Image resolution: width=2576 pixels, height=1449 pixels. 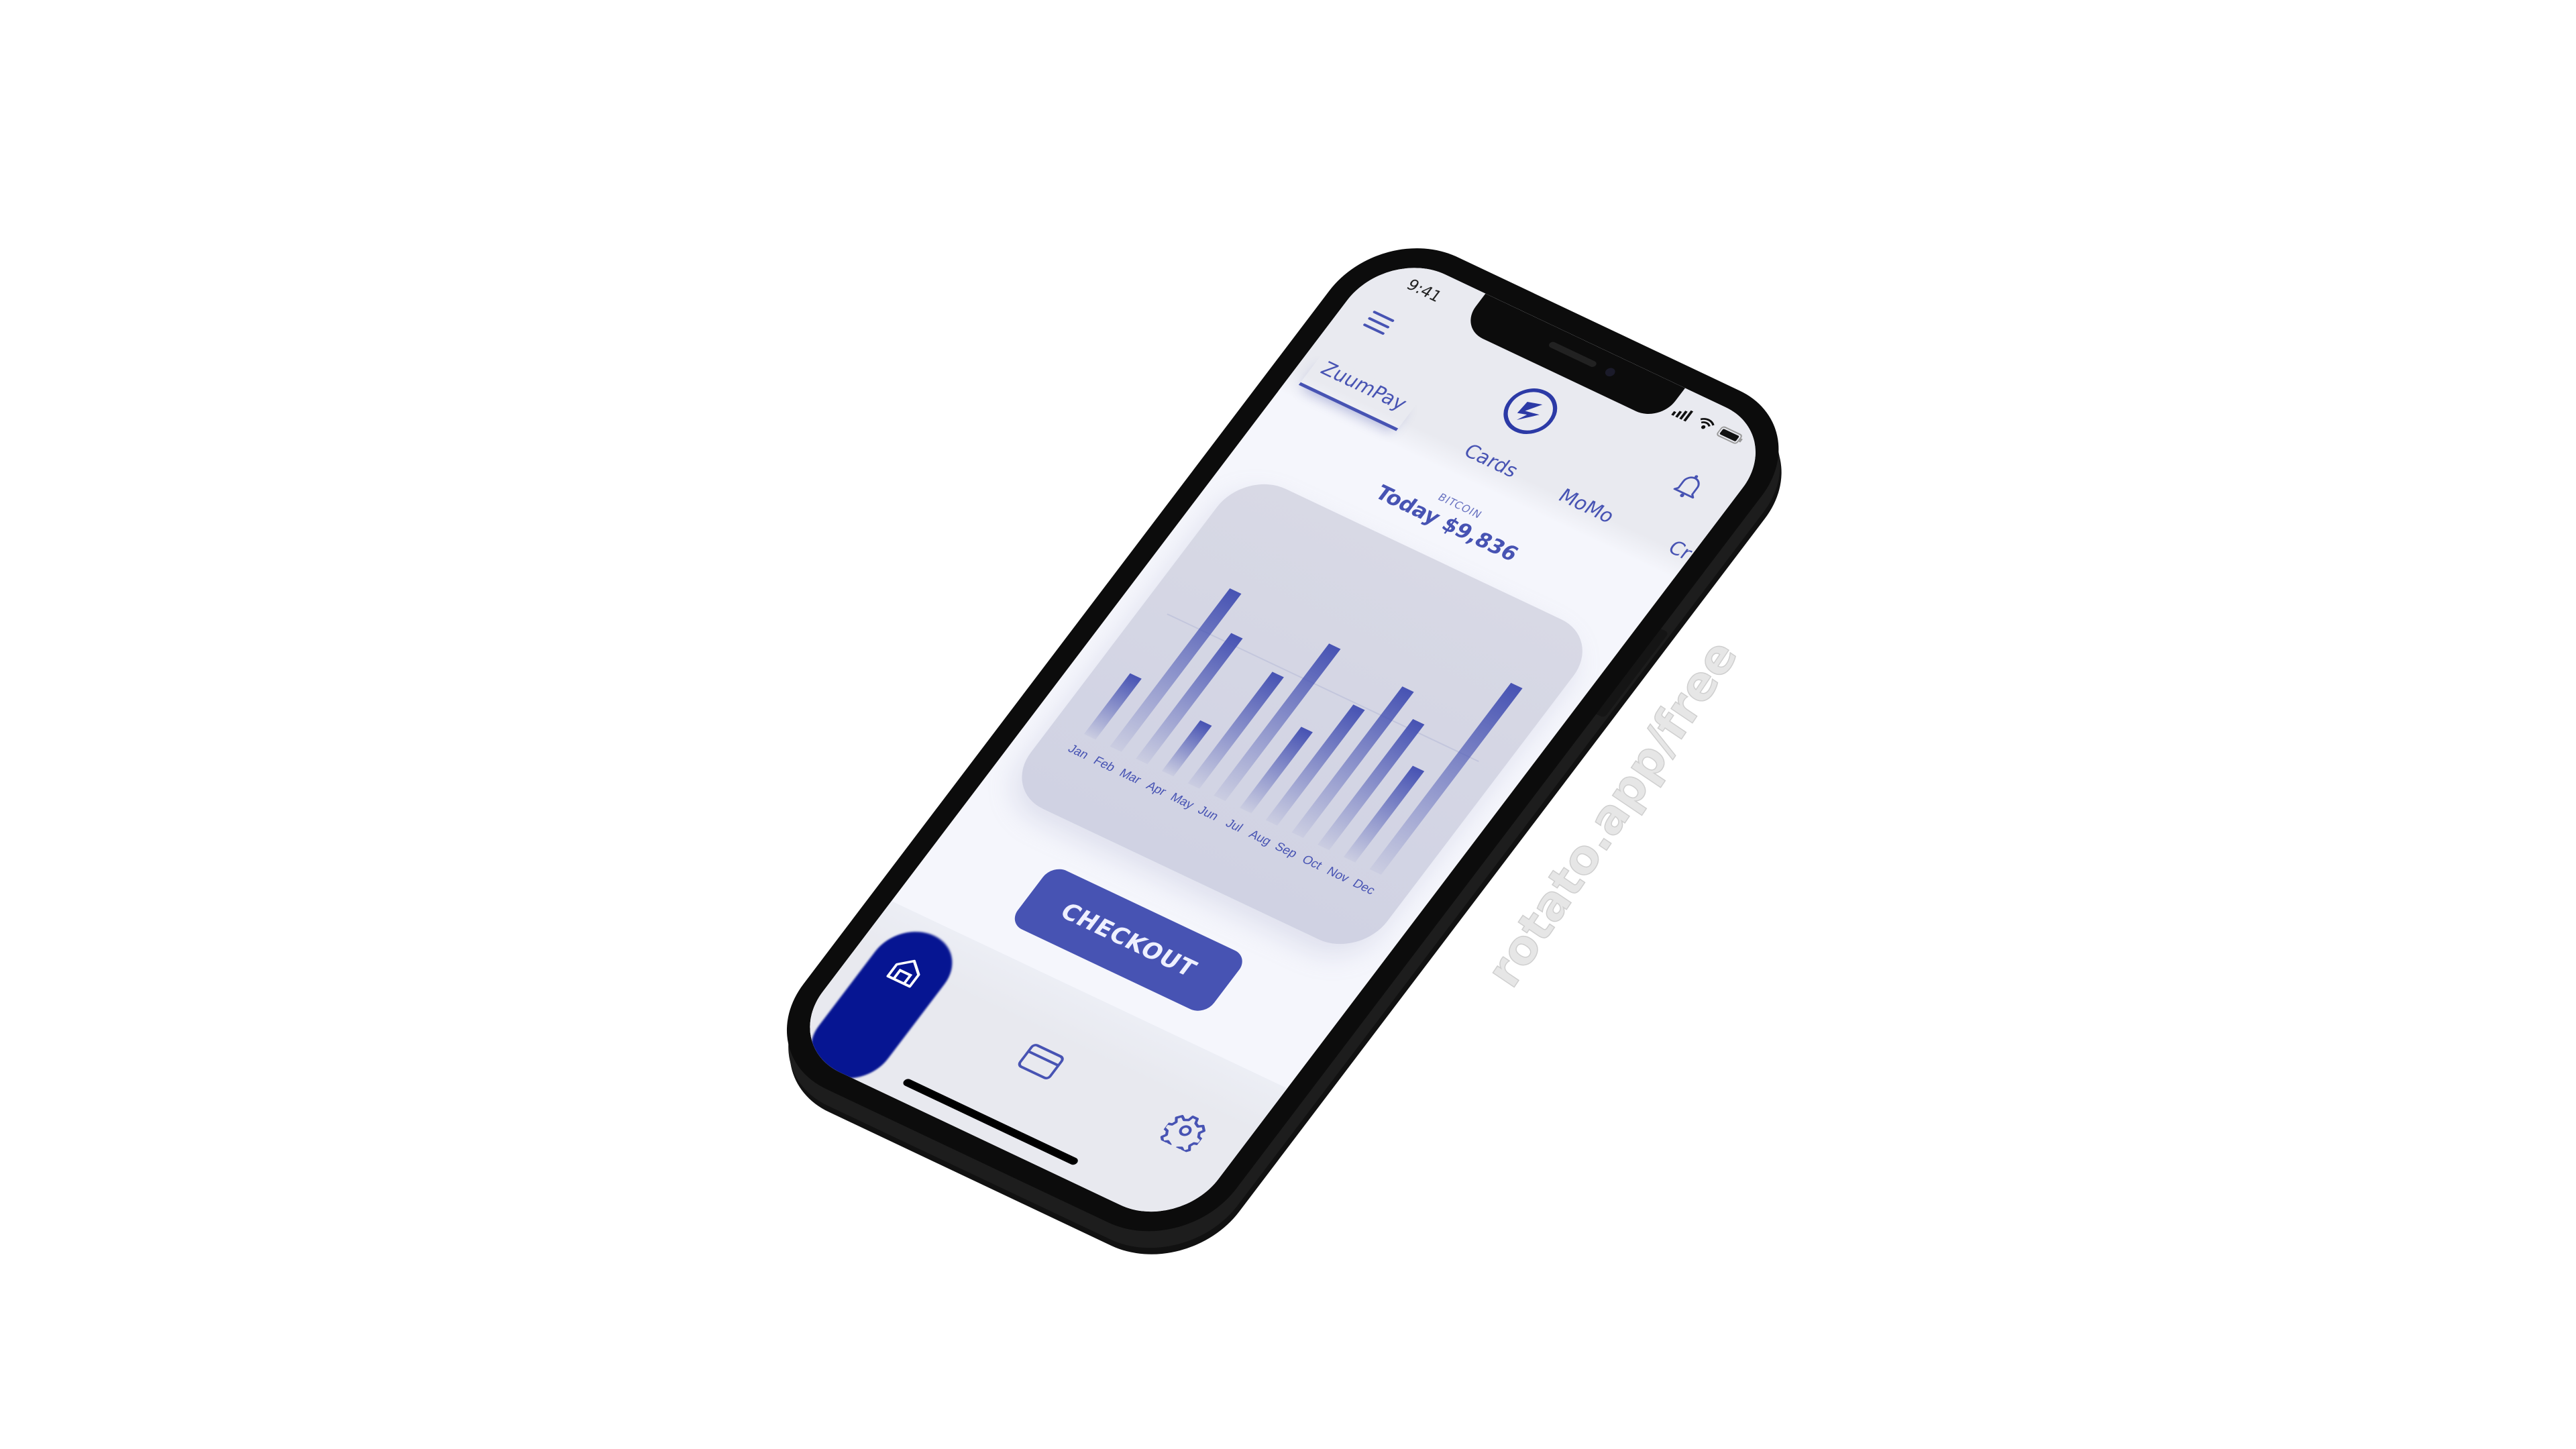 I want to click on reference-line, so click(x=1323, y=687).